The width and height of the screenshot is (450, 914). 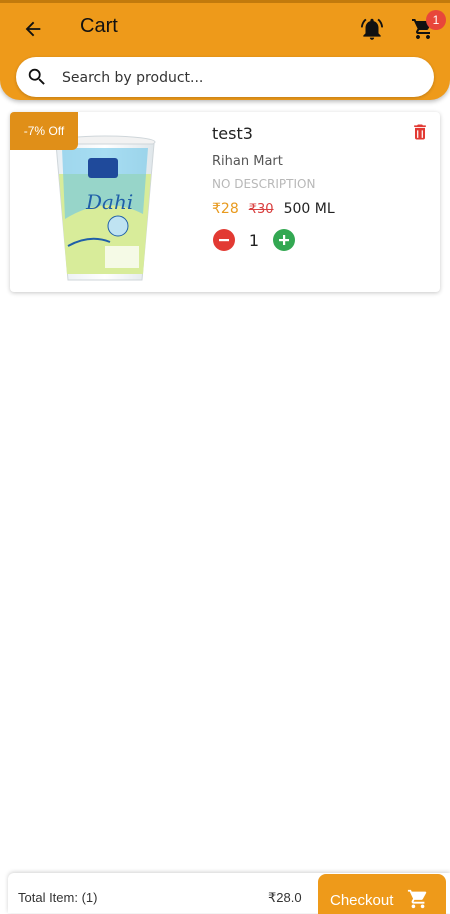 What do you see at coordinates (264, 184) in the screenshot?
I see `product-description: NO DESCRIPTION` at bounding box center [264, 184].